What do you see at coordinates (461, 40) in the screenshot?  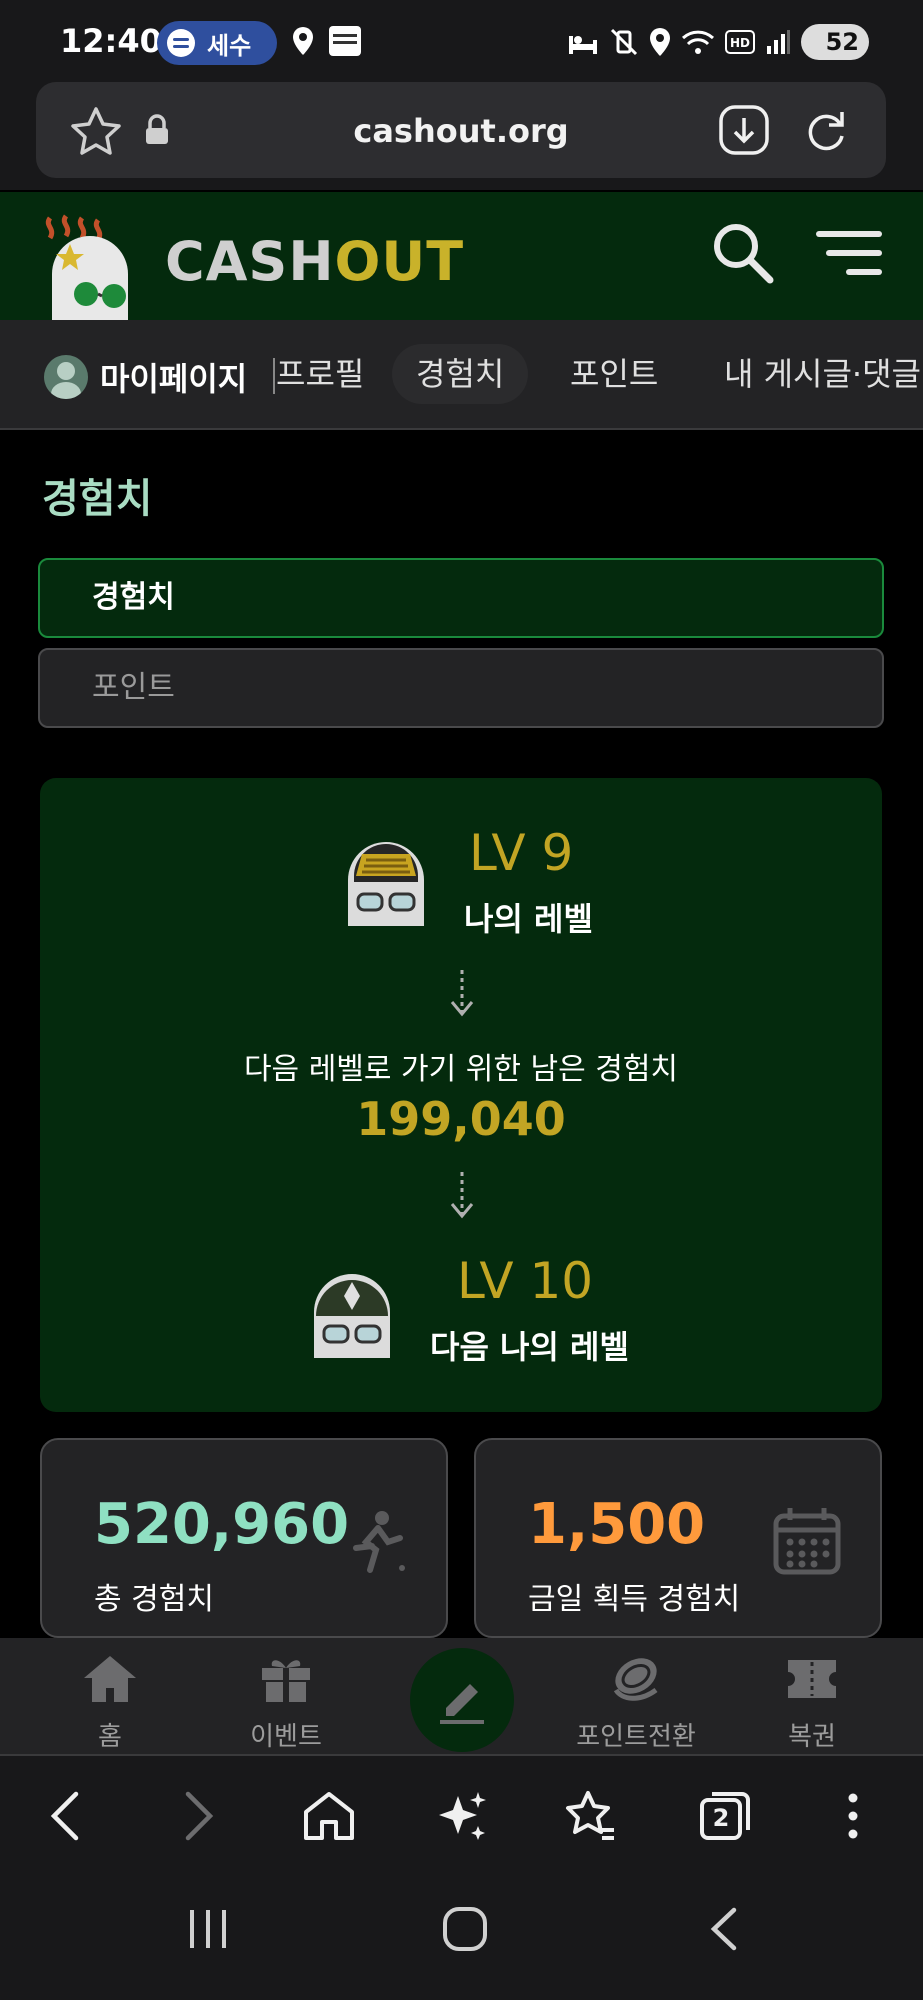 I see `status-bar: 12:40 세수 HD 52` at bounding box center [461, 40].